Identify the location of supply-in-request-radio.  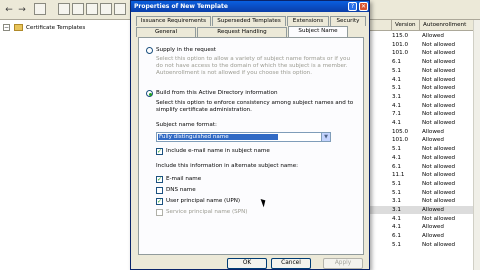
(149, 50).